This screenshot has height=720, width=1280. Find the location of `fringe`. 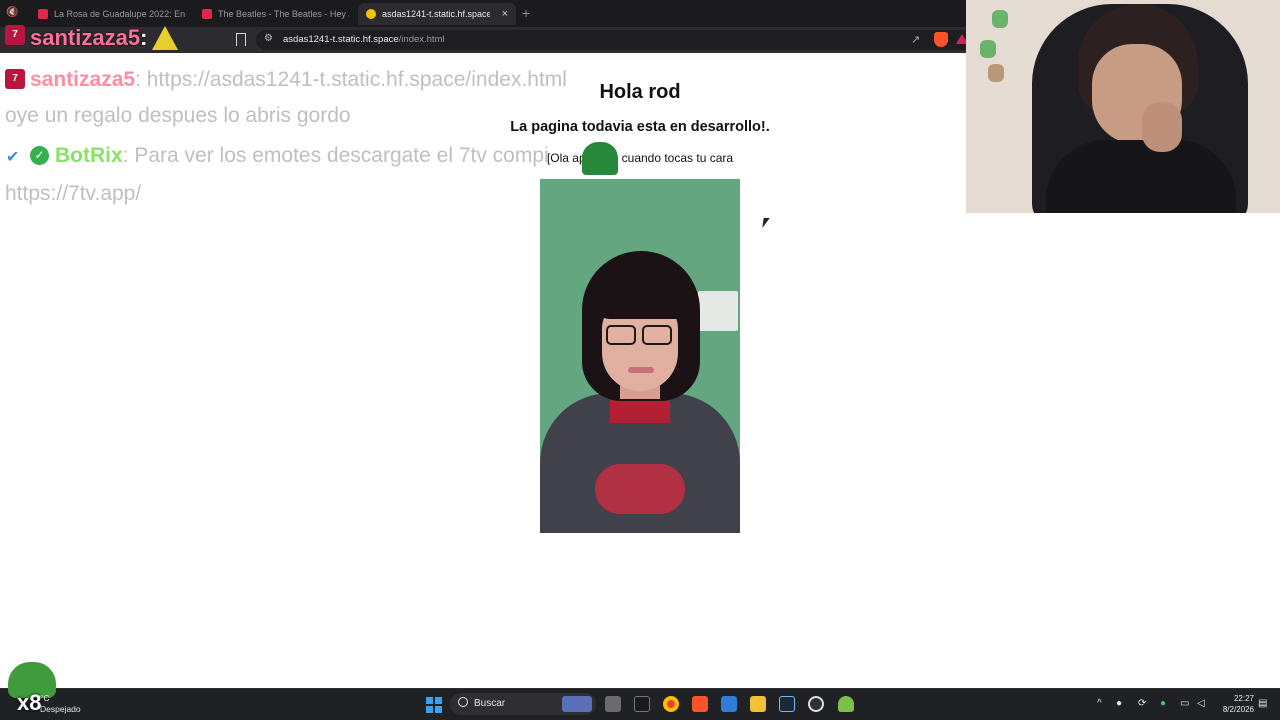

fringe is located at coordinates (640, 297).